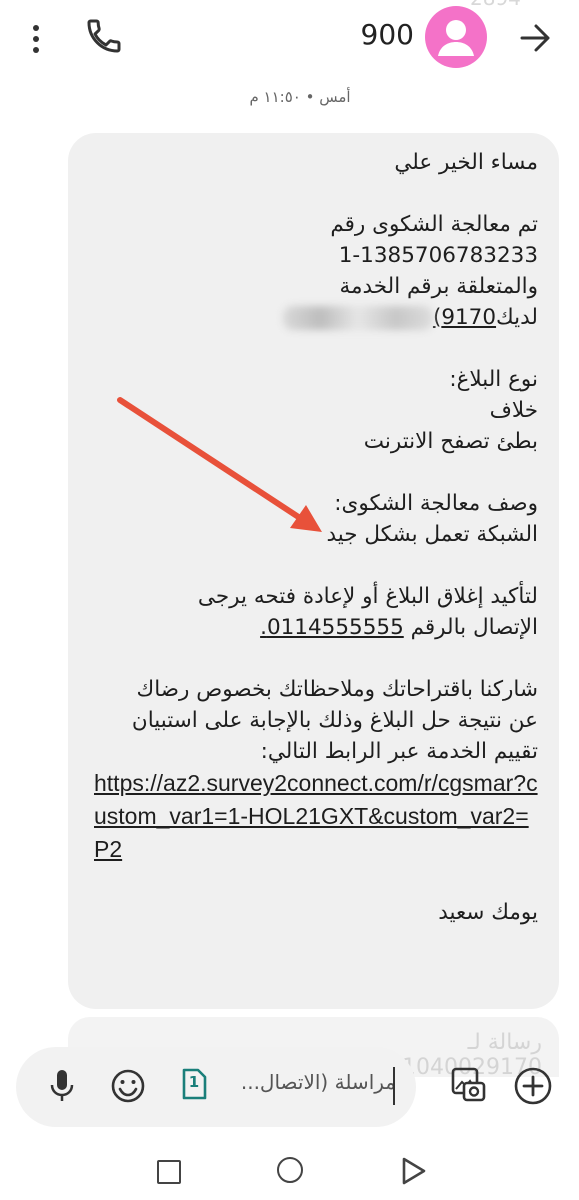  Describe the element at coordinates (367, 596) in the screenshot. I see `confirm-line-1: لتأكيد إغلاق البلاغ أو لإعادة فتحه يرجى` at that location.